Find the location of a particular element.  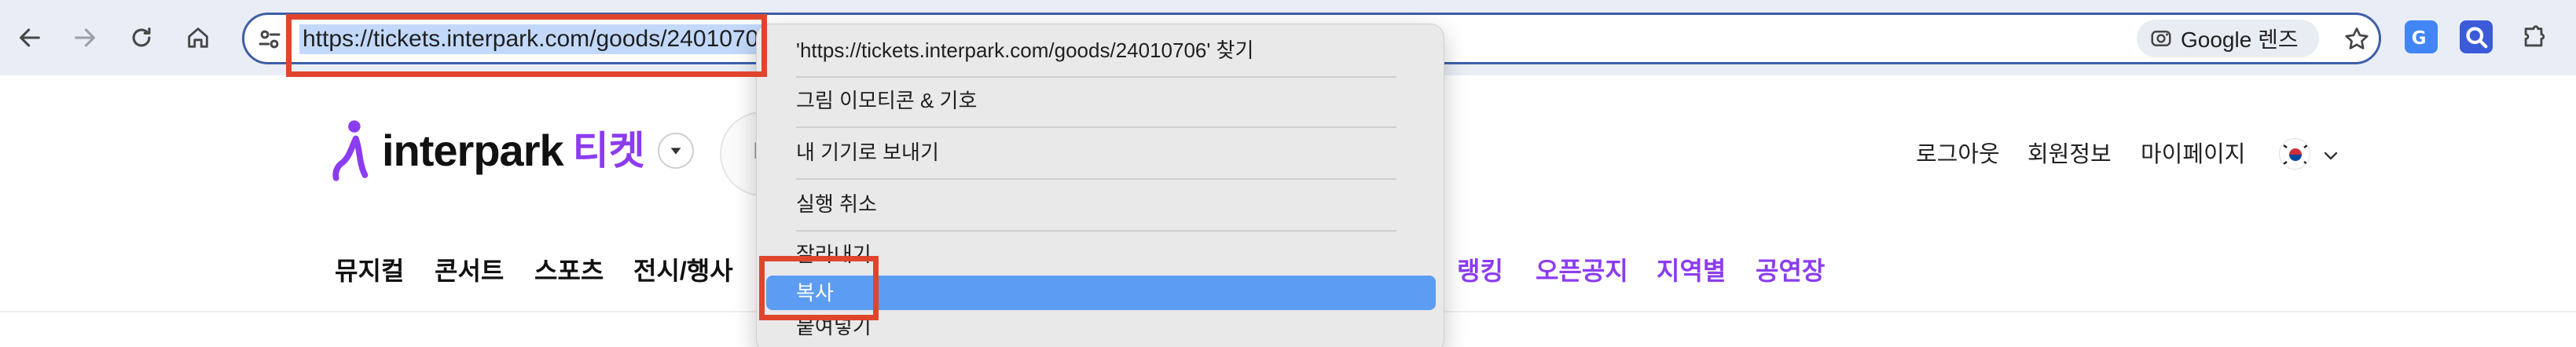

nav-venue: 공연장 is located at coordinates (1791, 270).